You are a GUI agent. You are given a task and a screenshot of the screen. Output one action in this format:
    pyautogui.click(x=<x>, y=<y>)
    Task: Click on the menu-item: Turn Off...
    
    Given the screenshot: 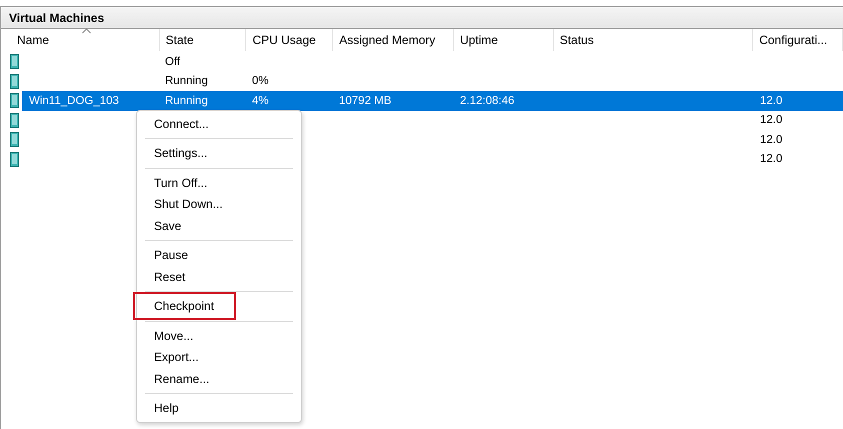 What is the action you would take?
    pyautogui.click(x=181, y=182)
    